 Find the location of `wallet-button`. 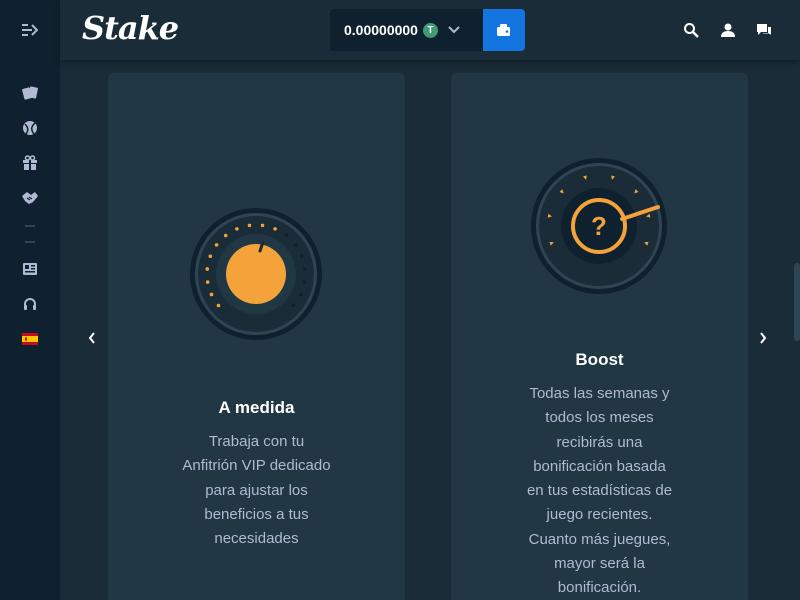

wallet-button is located at coordinates (504, 30).